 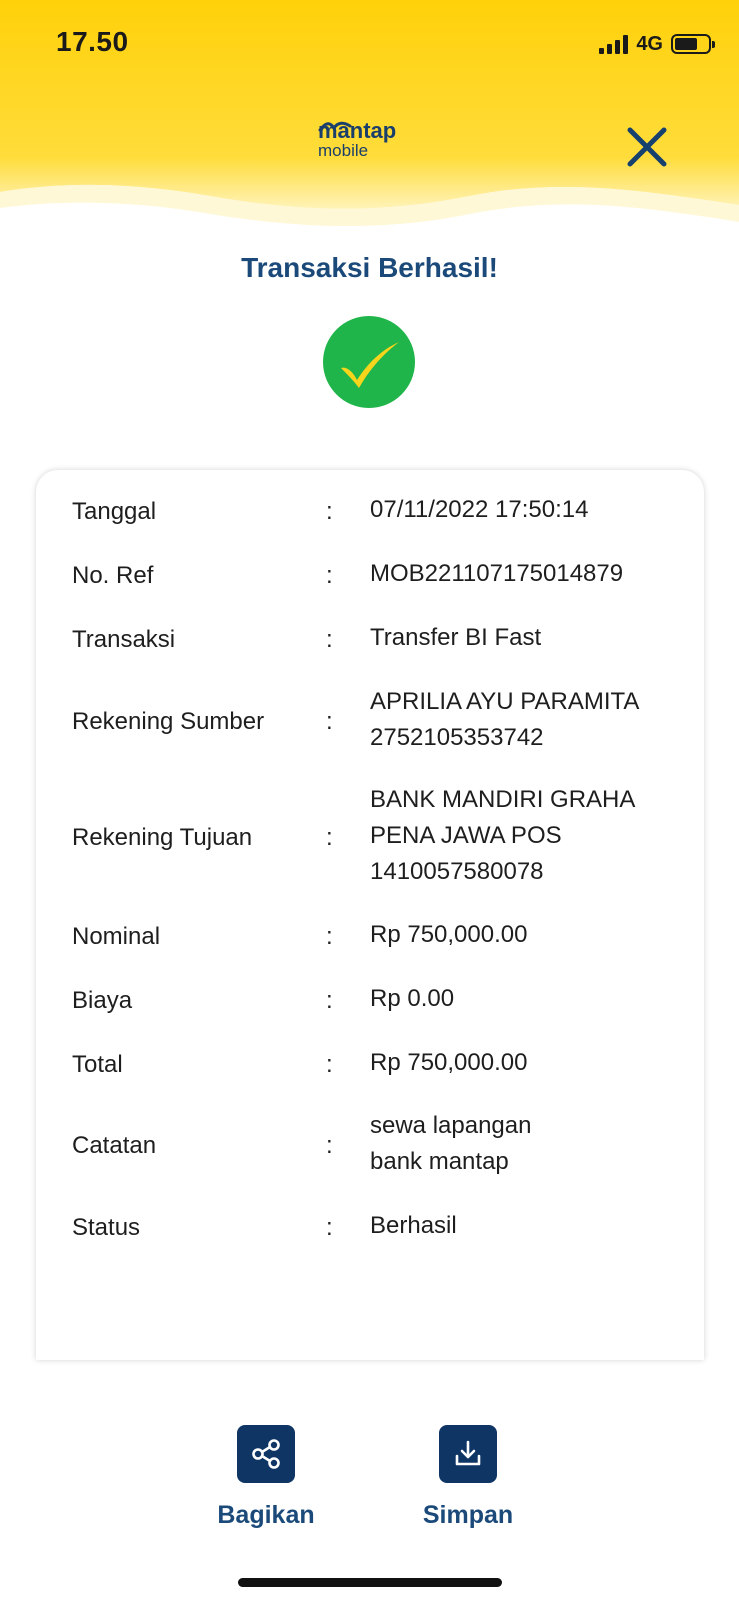 I want to click on download-icon, so click(x=468, y=1453).